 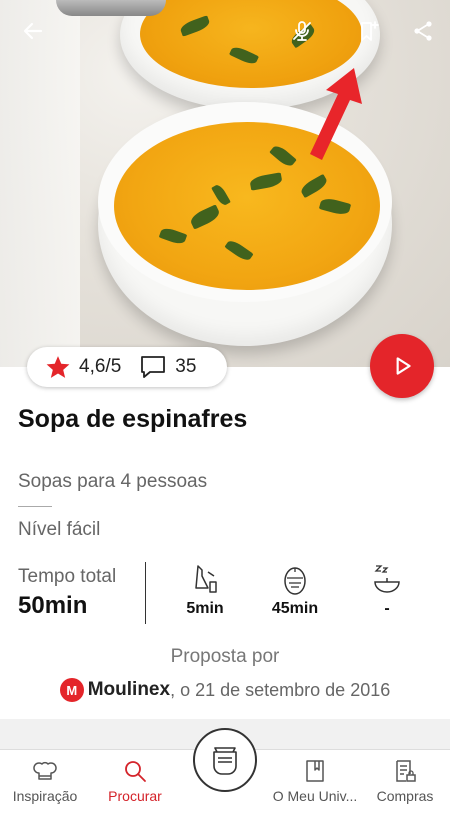 What do you see at coordinates (387, 579) in the screenshot?
I see `rest-icon` at bounding box center [387, 579].